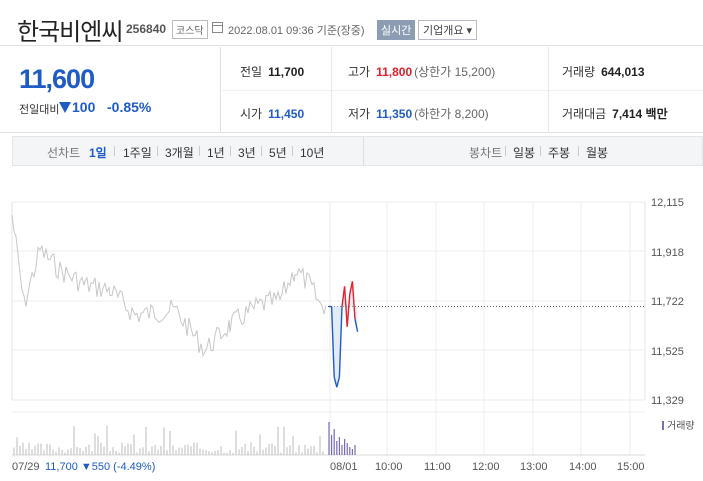 The image size is (703, 481). I want to click on low-value: 11,350, so click(394, 114).